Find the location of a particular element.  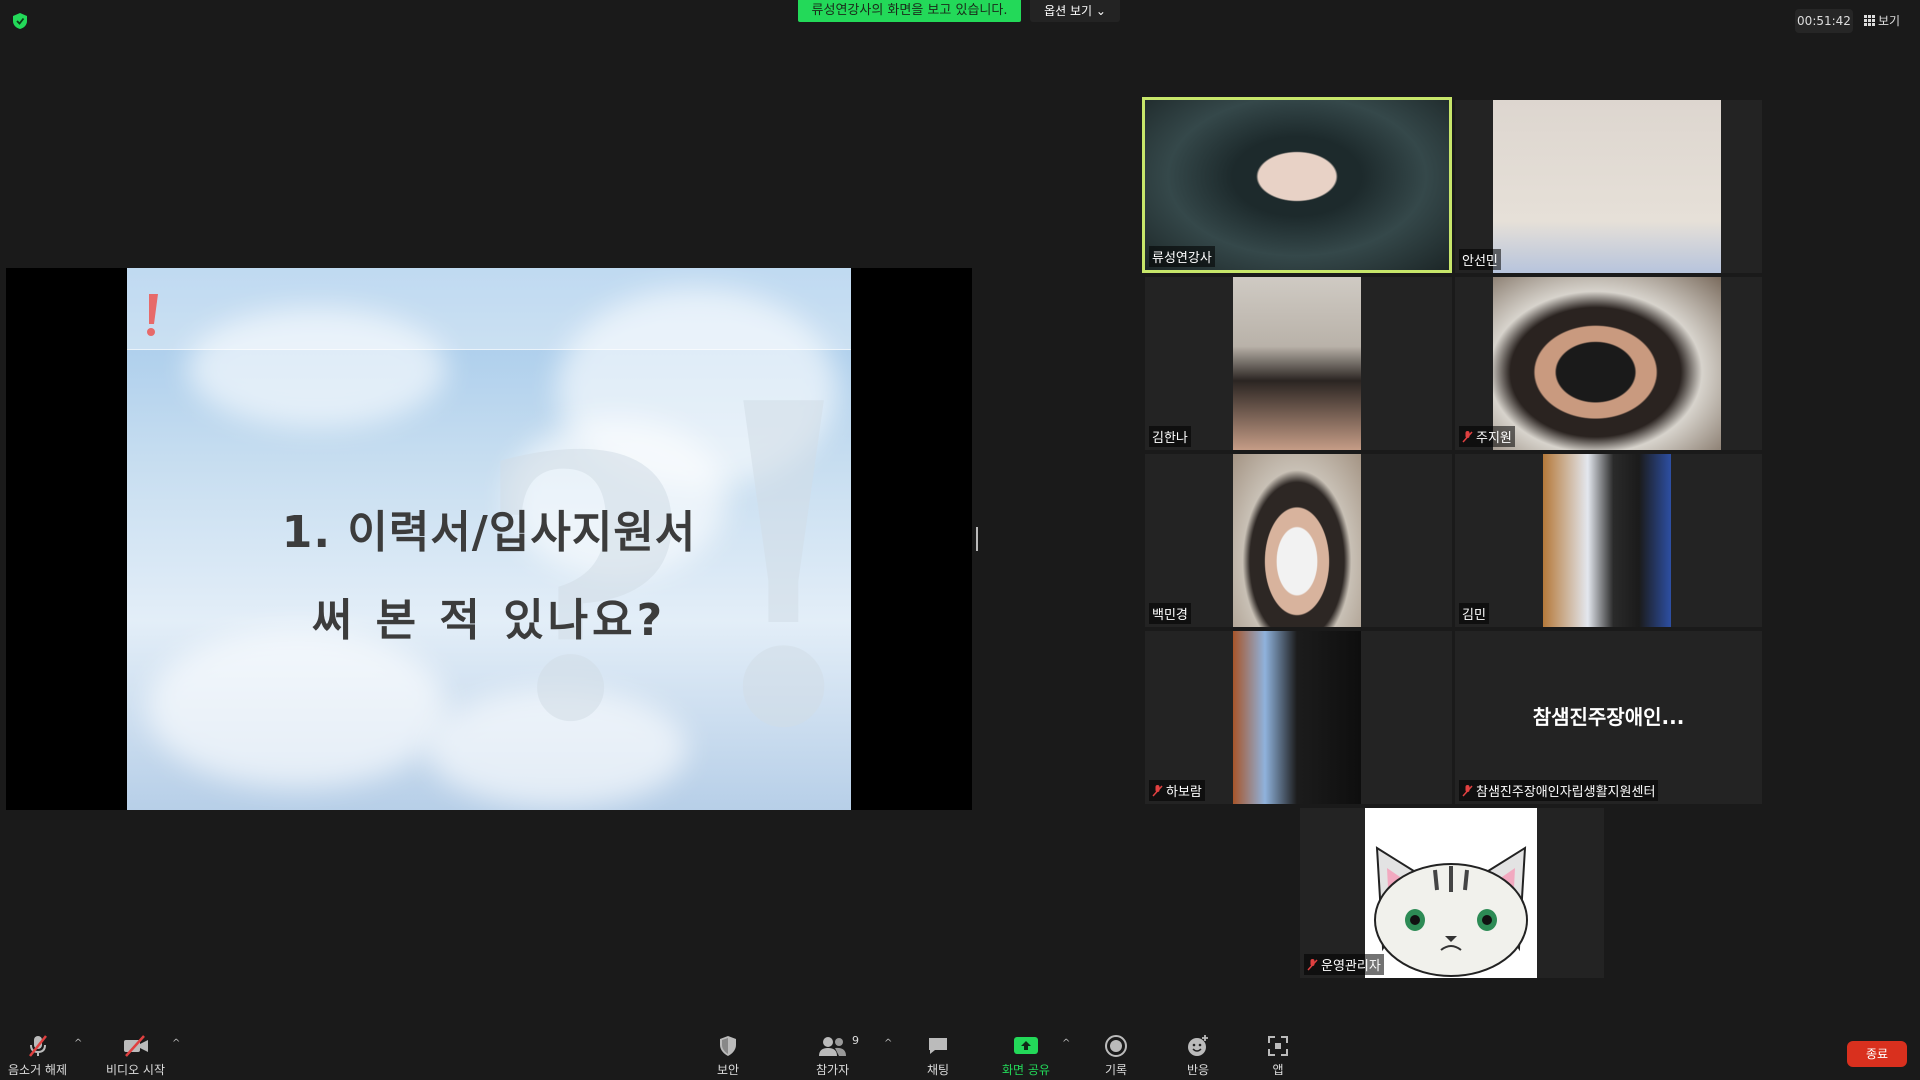

security-button: 보안 is located at coordinates (728, 1056).